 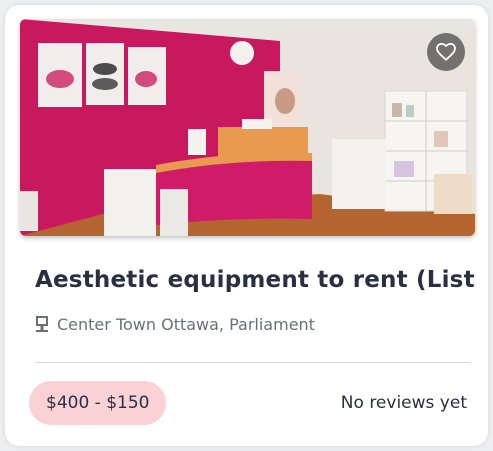 I want to click on price-badge: $400 - $150, so click(x=98, y=403).